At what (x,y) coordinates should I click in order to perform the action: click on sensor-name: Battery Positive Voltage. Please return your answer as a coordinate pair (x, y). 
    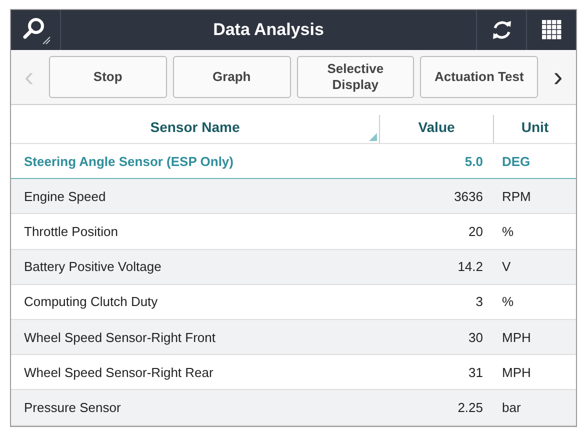
    Looking at the image, I should click on (92, 266).